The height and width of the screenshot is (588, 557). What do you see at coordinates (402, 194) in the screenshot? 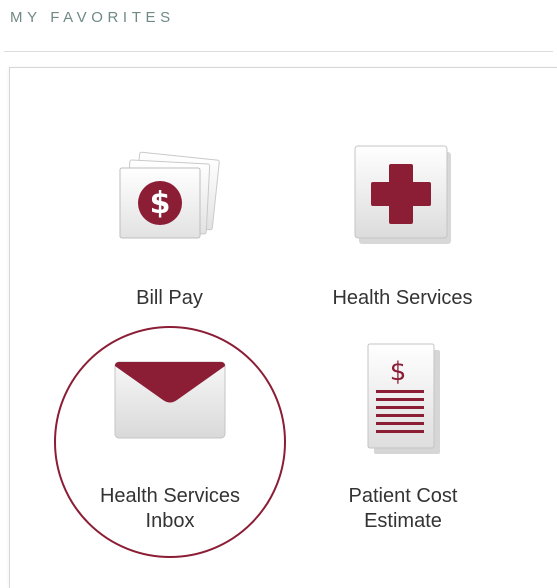
I see `red-cross-icon` at bounding box center [402, 194].